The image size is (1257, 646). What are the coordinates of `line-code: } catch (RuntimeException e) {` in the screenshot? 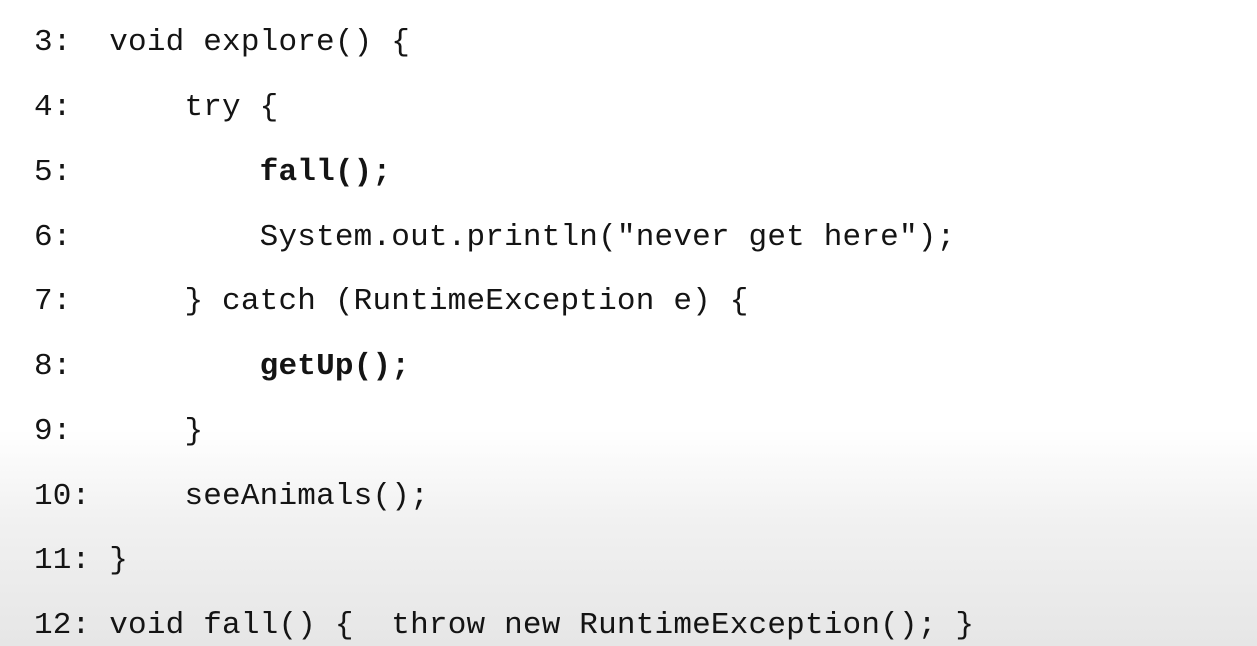 It's located at (466, 301).